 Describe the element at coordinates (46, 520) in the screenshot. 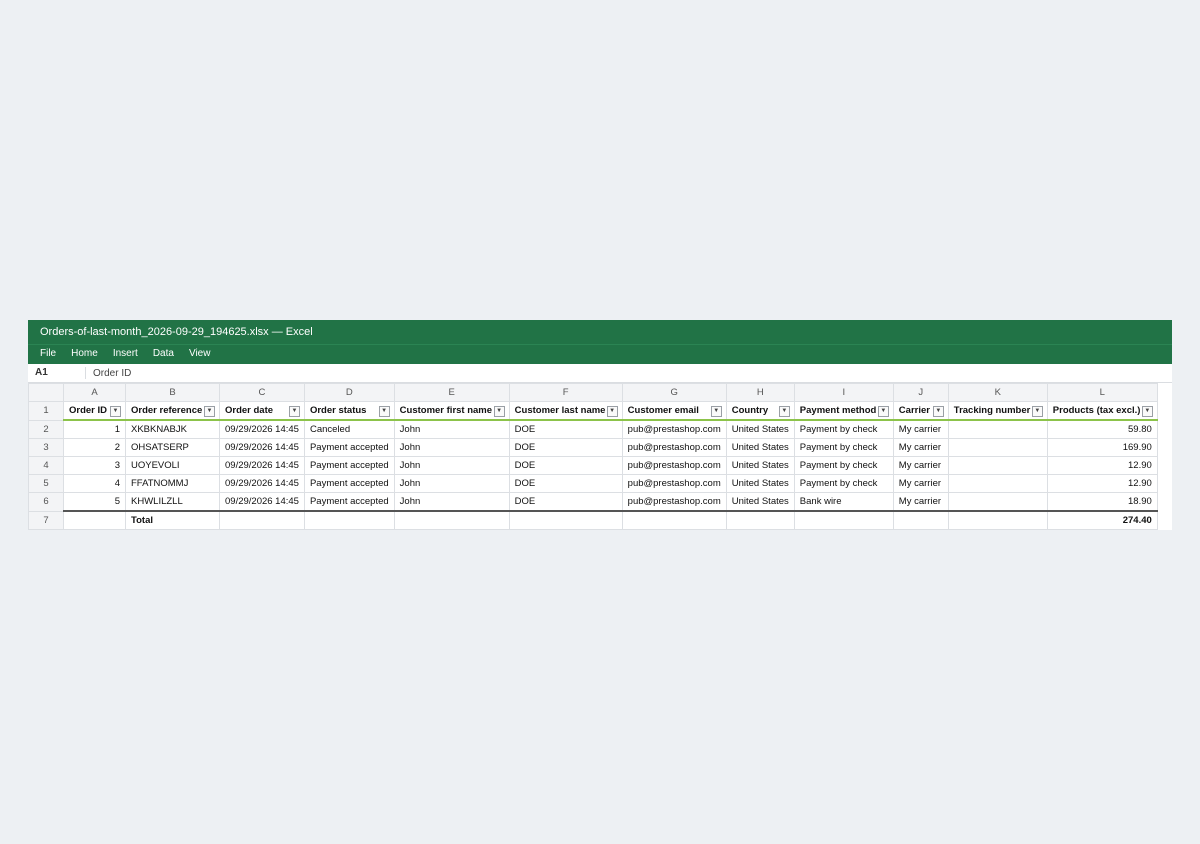

I see `row-number: 7` at that location.